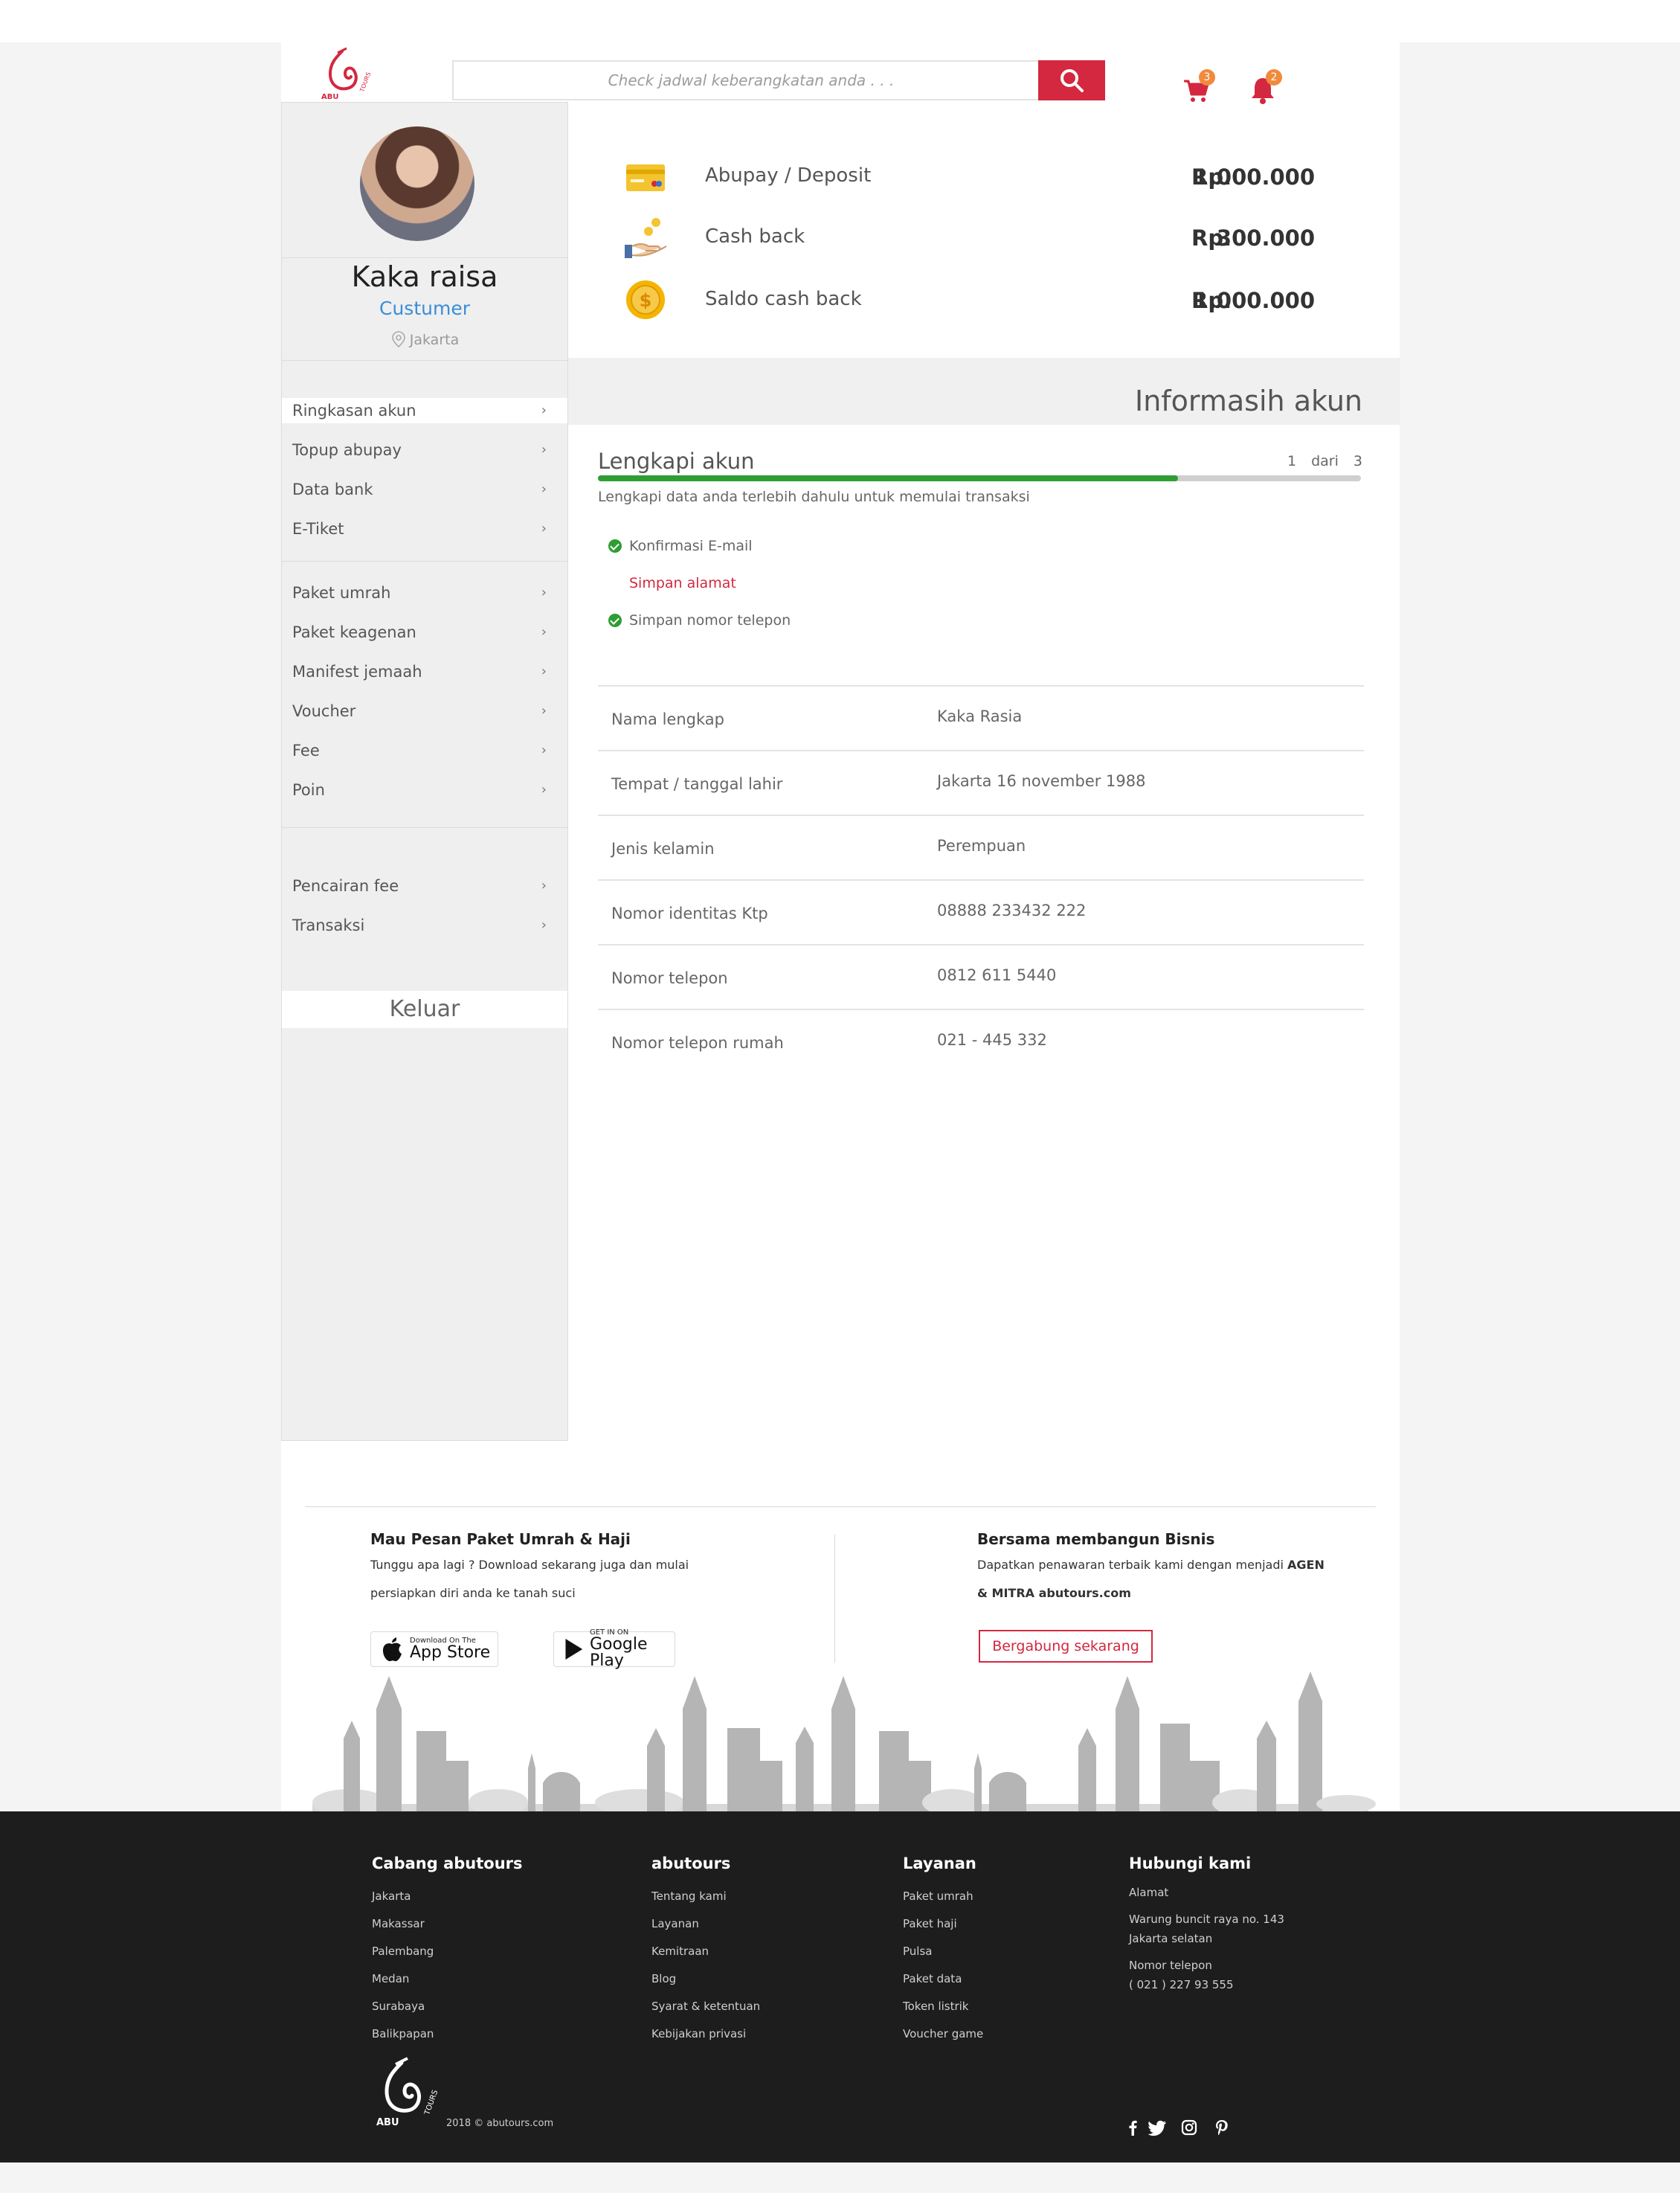  What do you see at coordinates (435, 340) in the screenshot?
I see `profile-location-text: Jakarta` at bounding box center [435, 340].